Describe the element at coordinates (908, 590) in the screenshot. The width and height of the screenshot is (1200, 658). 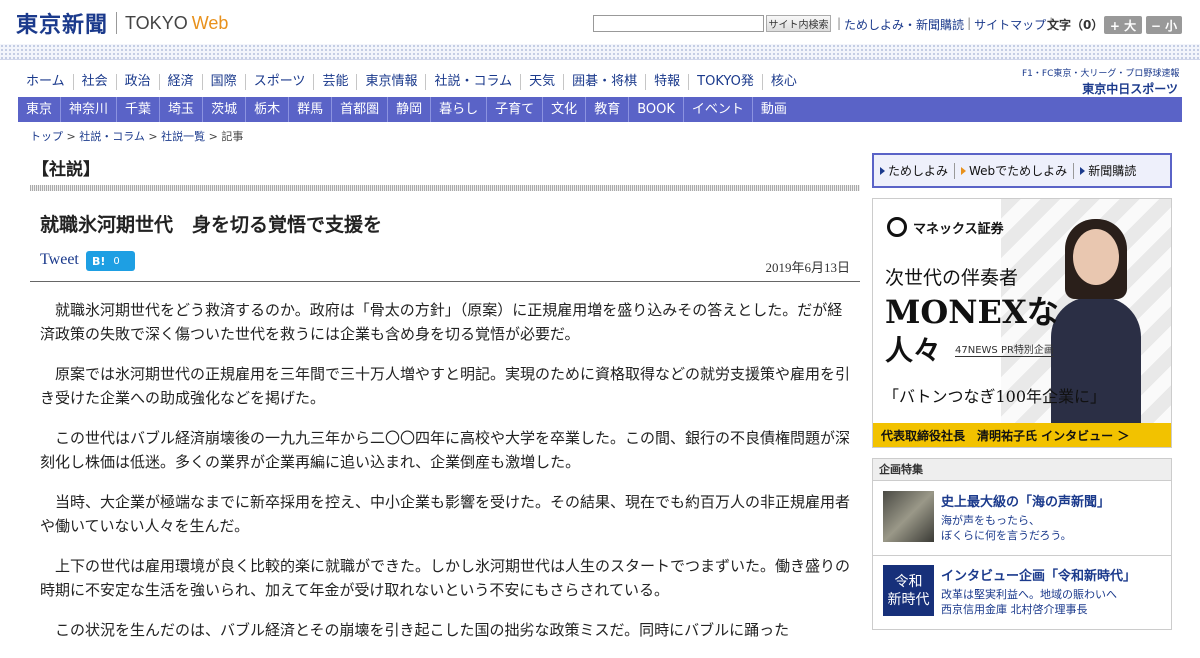
I see `feature-thumbnail: 令和 新時代` at that location.